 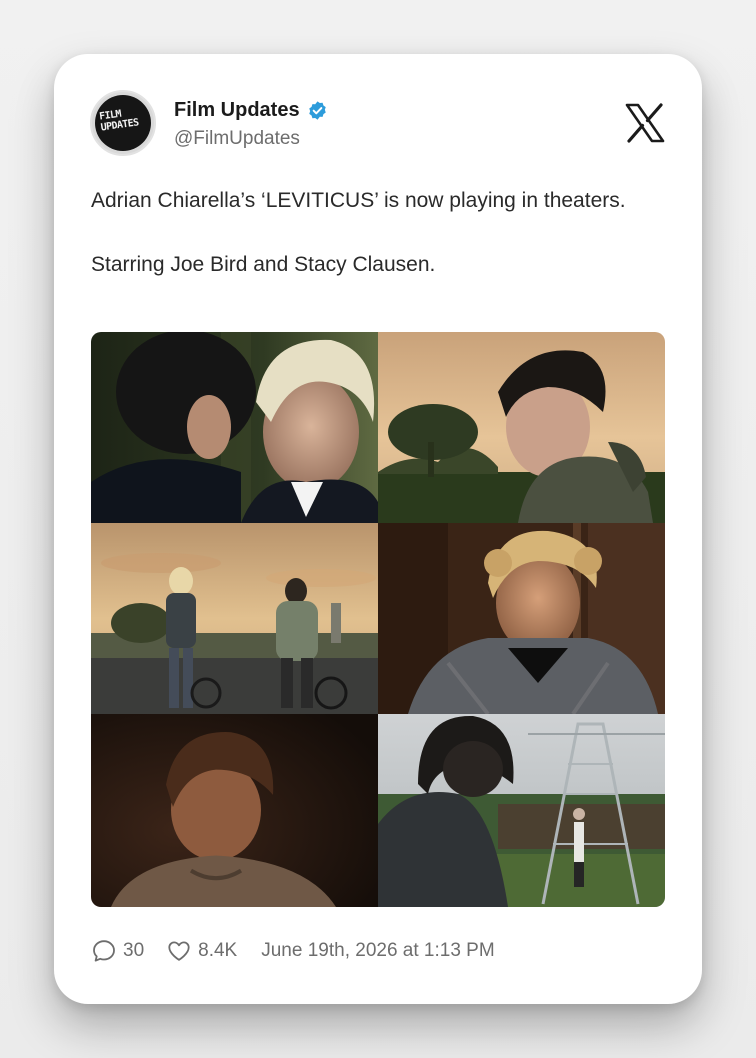 What do you see at coordinates (521, 427) in the screenshot?
I see `boy-in-field-sunset-frame` at bounding box center [521, 427].